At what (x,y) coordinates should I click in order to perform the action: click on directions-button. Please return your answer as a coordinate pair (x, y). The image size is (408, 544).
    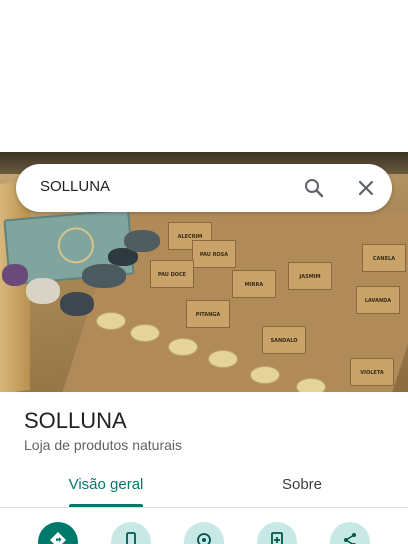
    Looking at the image, I should click on (58, 533).